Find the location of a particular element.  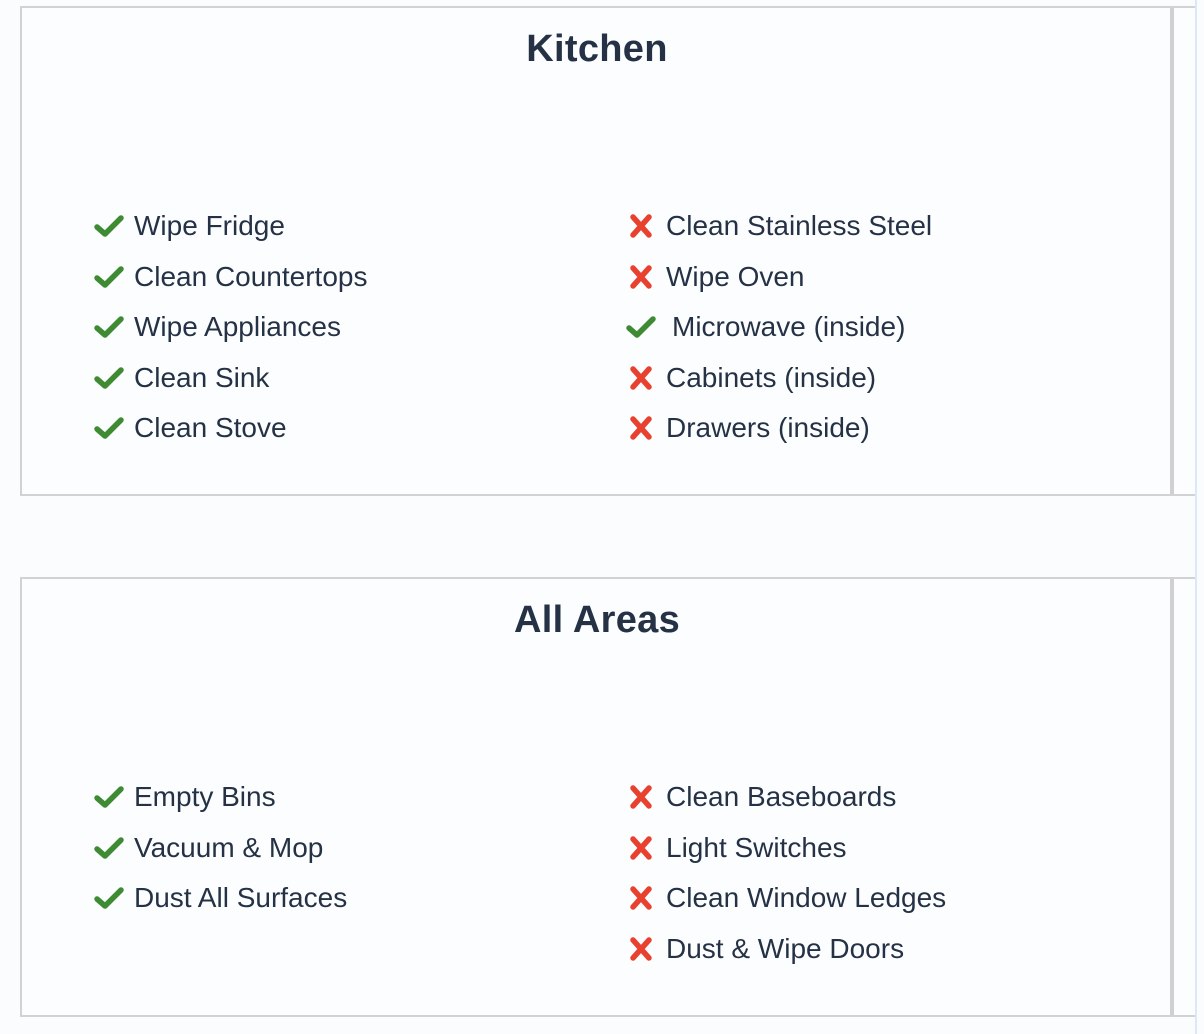

checklist-item-label: Cabinets (inside) is located at coordinates (771, 377).